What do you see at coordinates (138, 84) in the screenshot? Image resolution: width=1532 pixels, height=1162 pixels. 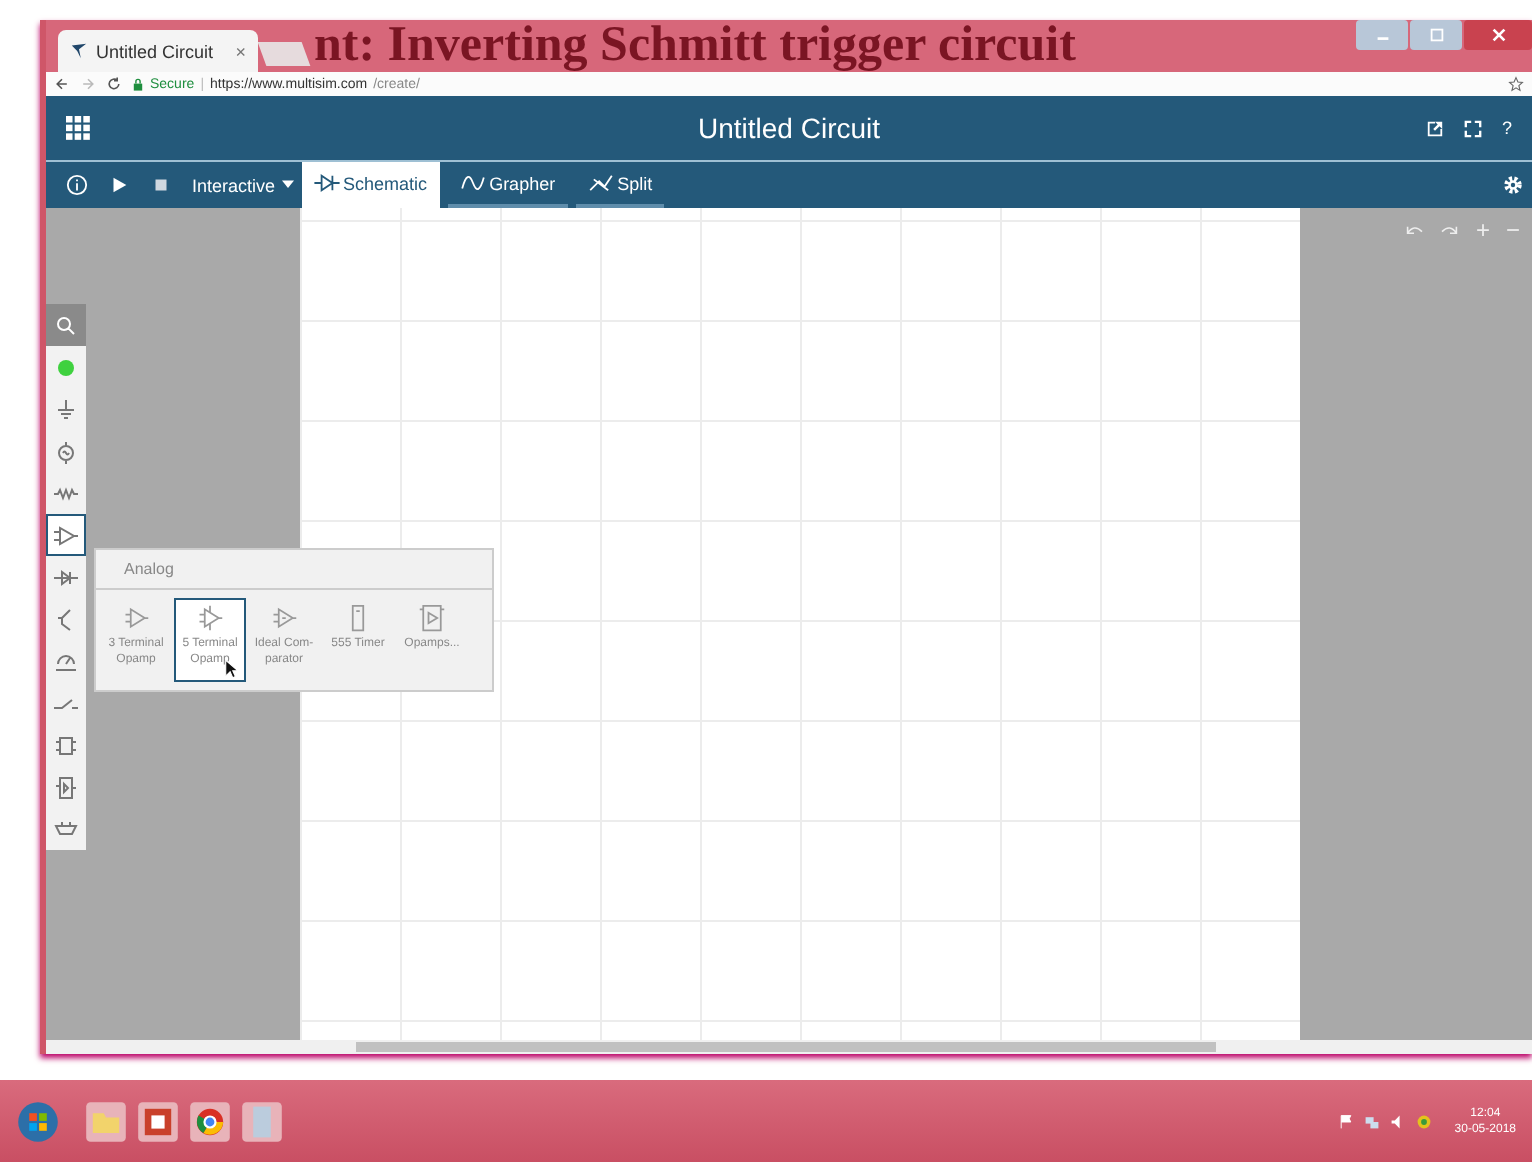 I see `lock-icon` at bounding box center [138, 84].